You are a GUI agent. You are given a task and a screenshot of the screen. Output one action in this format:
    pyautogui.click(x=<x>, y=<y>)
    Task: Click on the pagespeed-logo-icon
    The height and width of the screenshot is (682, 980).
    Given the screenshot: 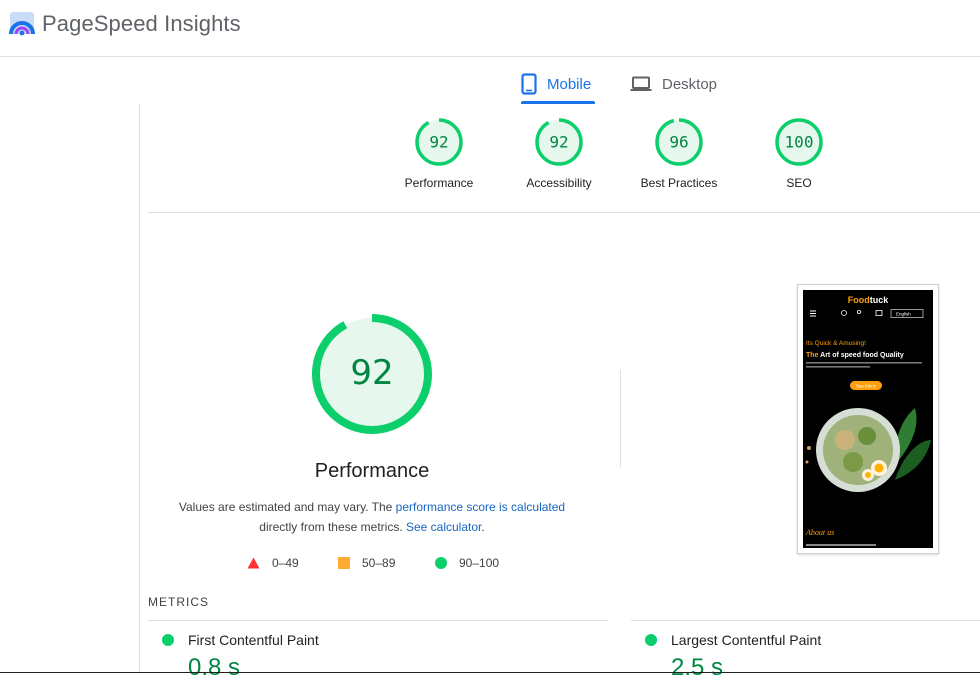 What is the action you would take?
    pyautogui.click(x=22, y=23)
    